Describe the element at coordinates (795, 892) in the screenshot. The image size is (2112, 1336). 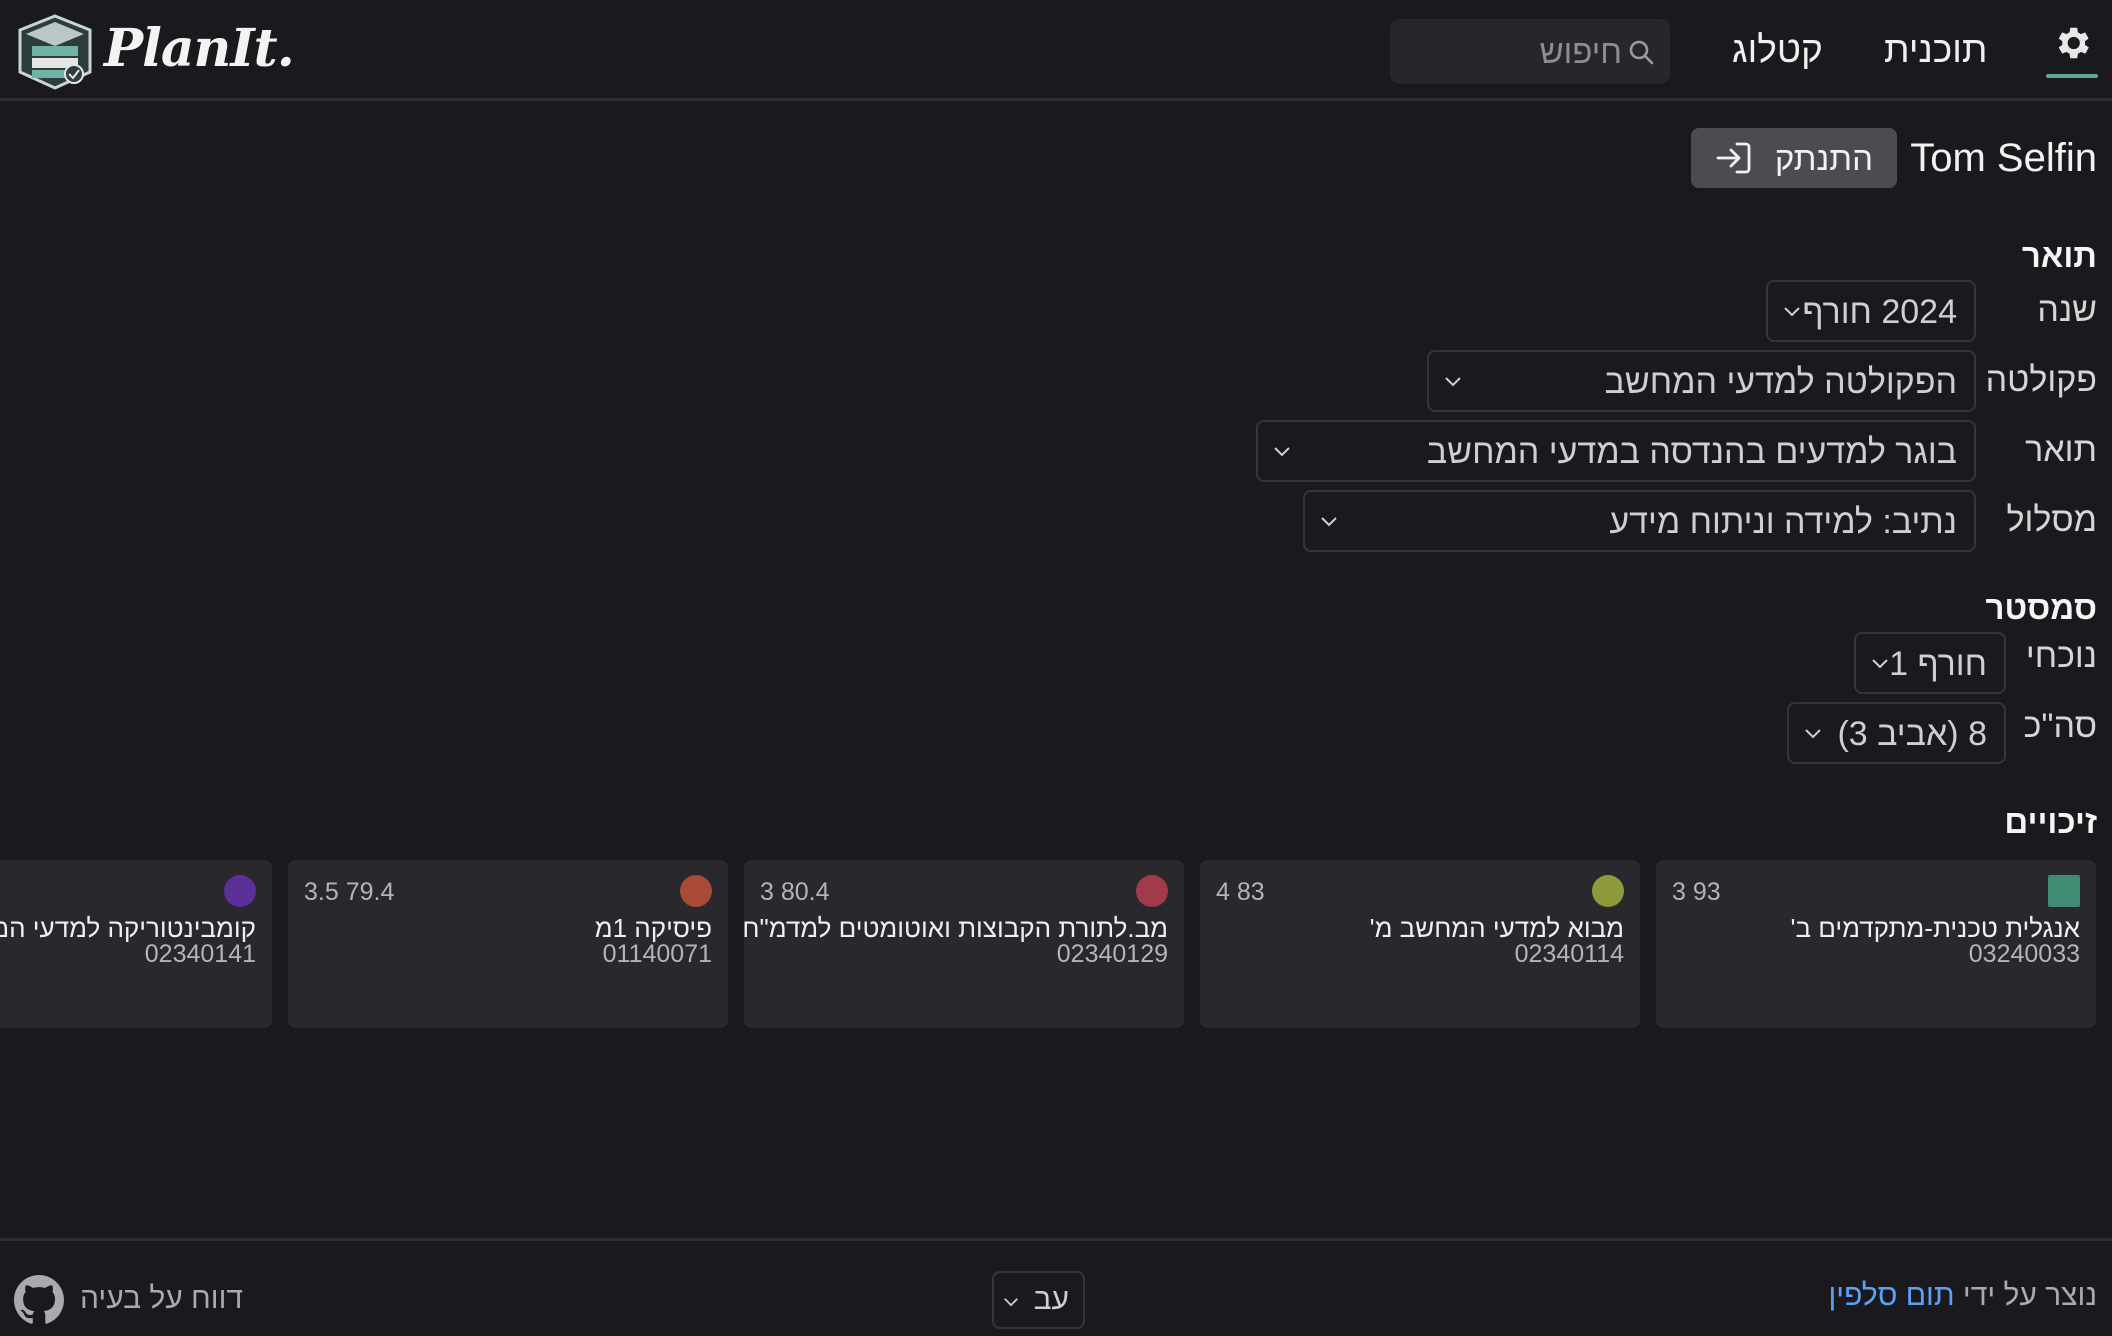
I see `course-stats: 3 80.4` at that location.